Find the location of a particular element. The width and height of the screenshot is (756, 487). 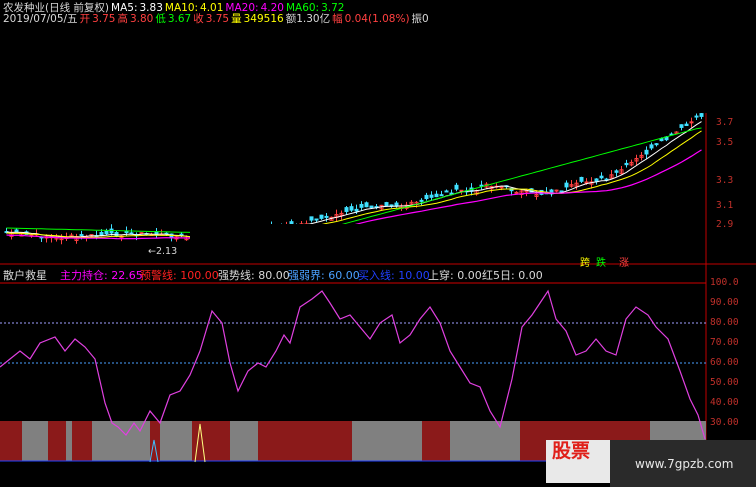

price-axis-label: 3.3 is located at coordinates (725, 180).